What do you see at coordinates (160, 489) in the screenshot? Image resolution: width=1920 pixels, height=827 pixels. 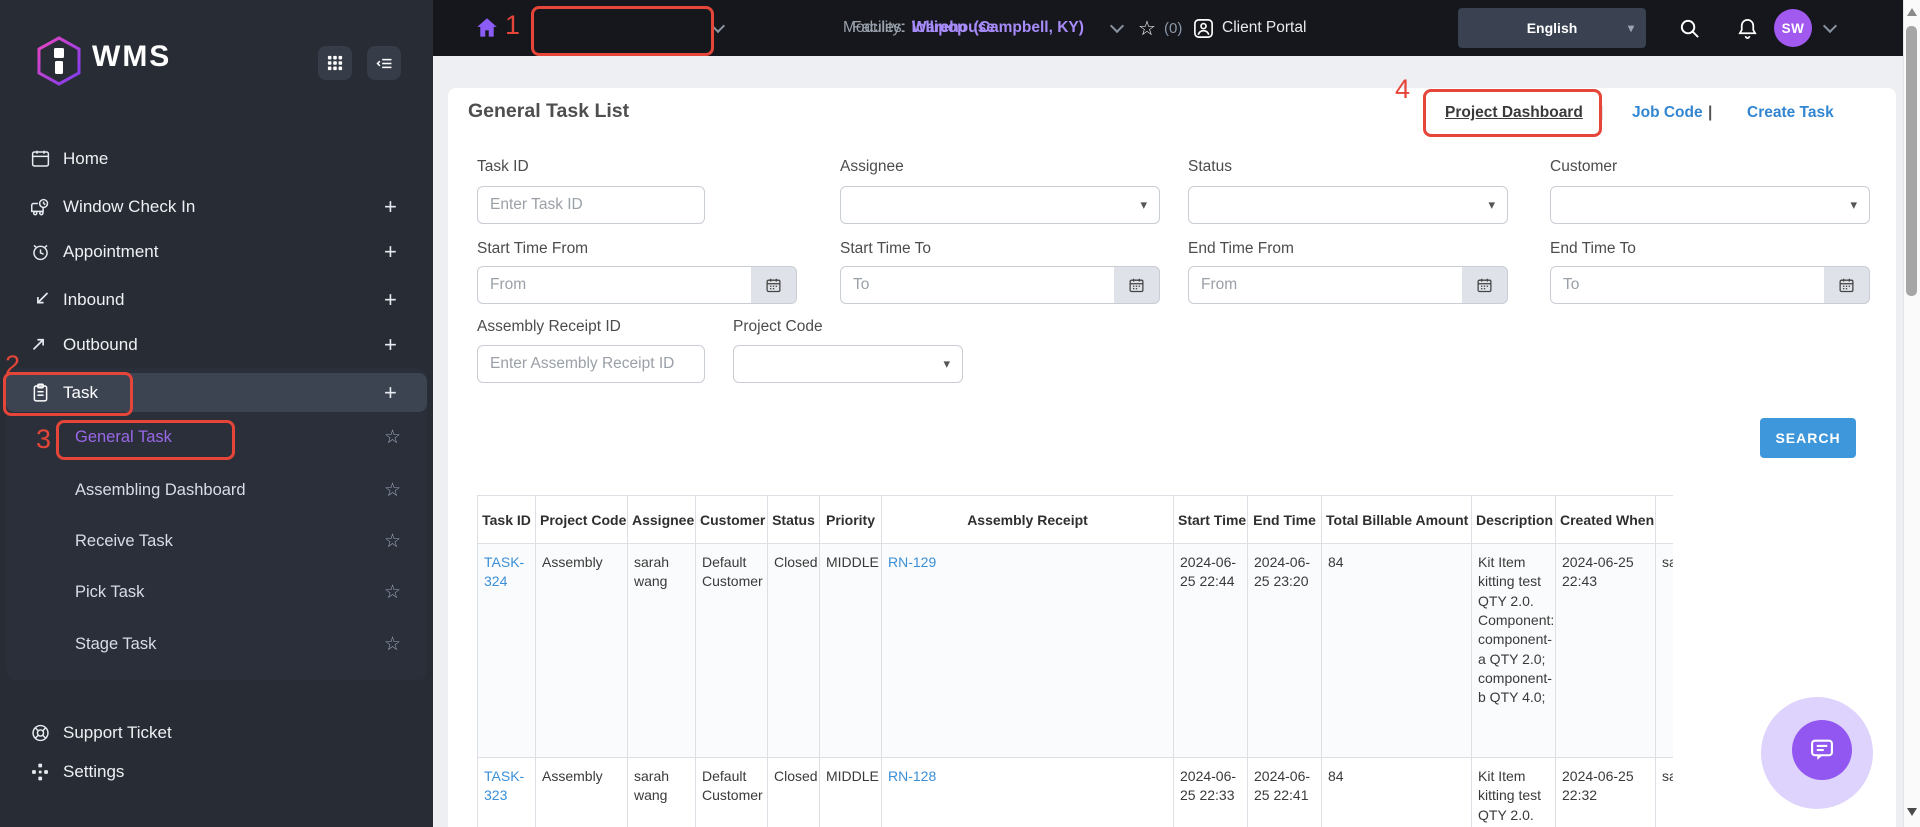 I see `sidebar-subitem-label: Assembling Dashboard` at bounding box center [160, 489].